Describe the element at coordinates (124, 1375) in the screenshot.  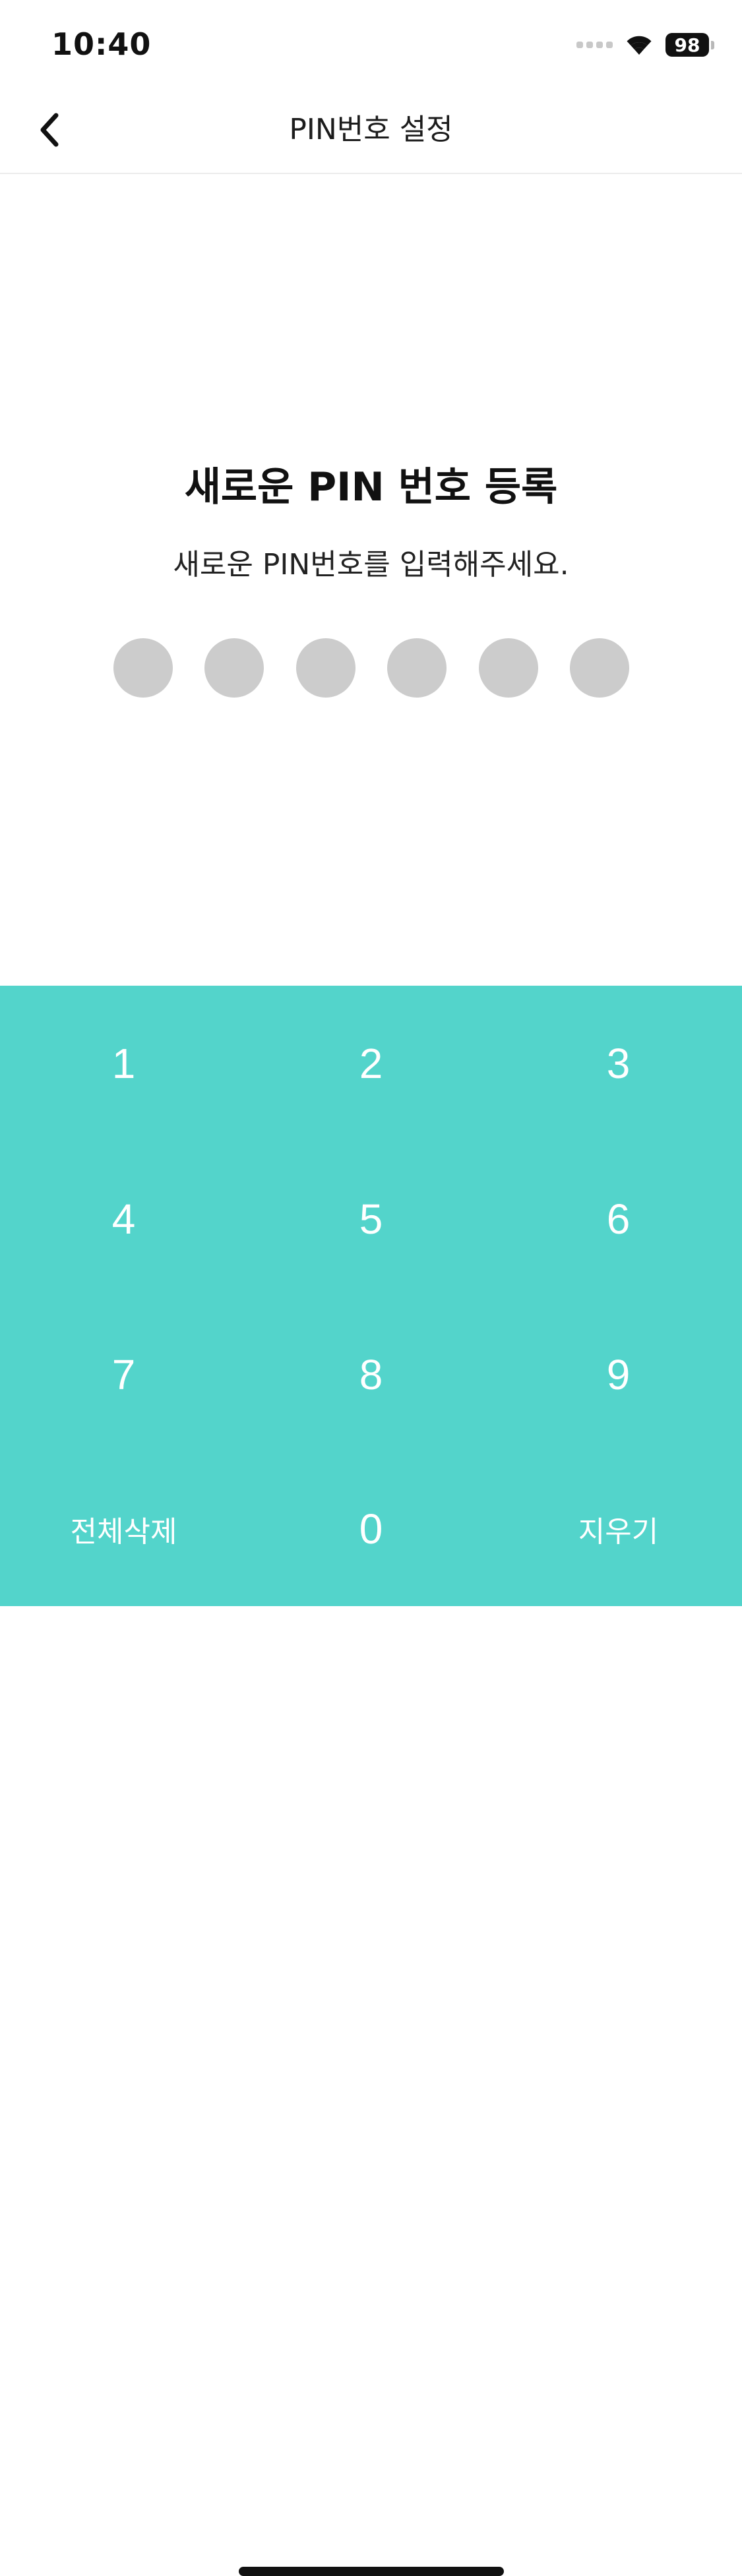
I see `keypad-key-7: 7` at that location.